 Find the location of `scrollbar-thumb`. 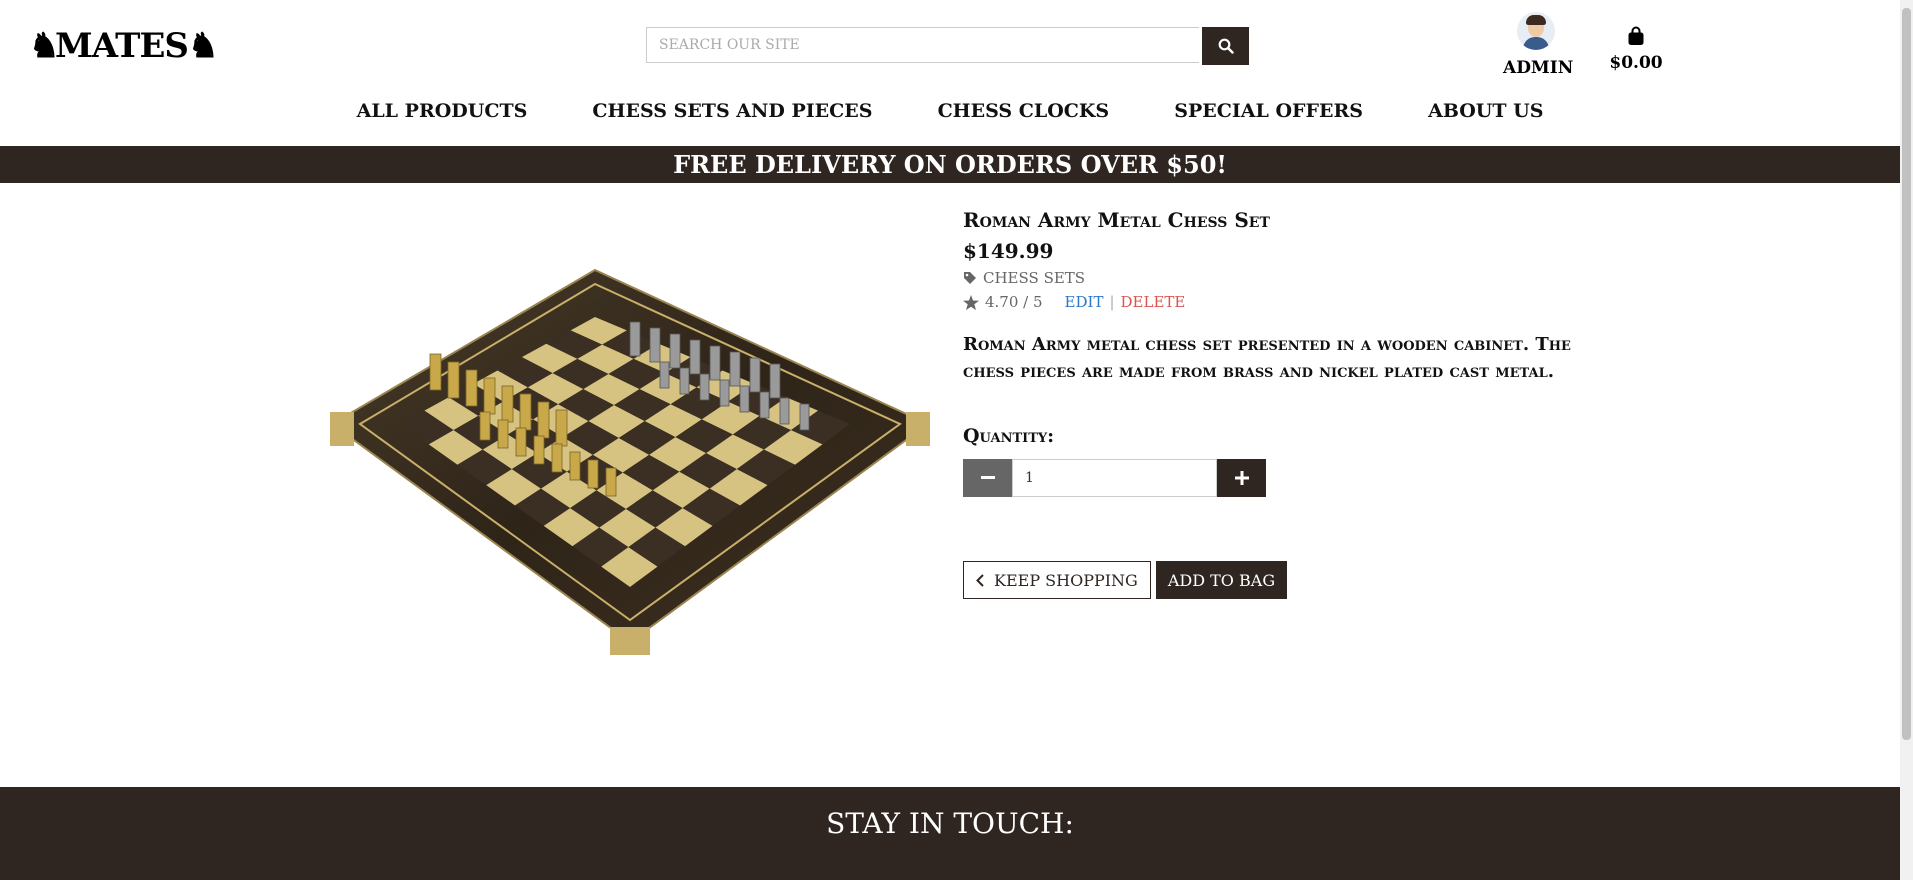

scrollbar-thumb is located at coordinates (1906, 374).